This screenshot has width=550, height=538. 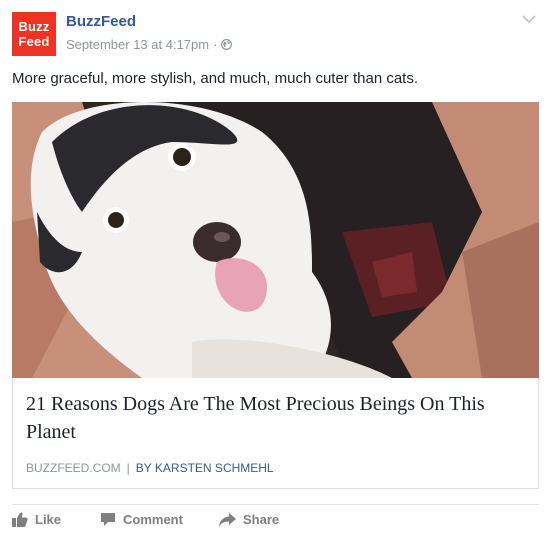 I want to click on page-avatar-logo: Buzz Feed, so click(x=34, y=34).